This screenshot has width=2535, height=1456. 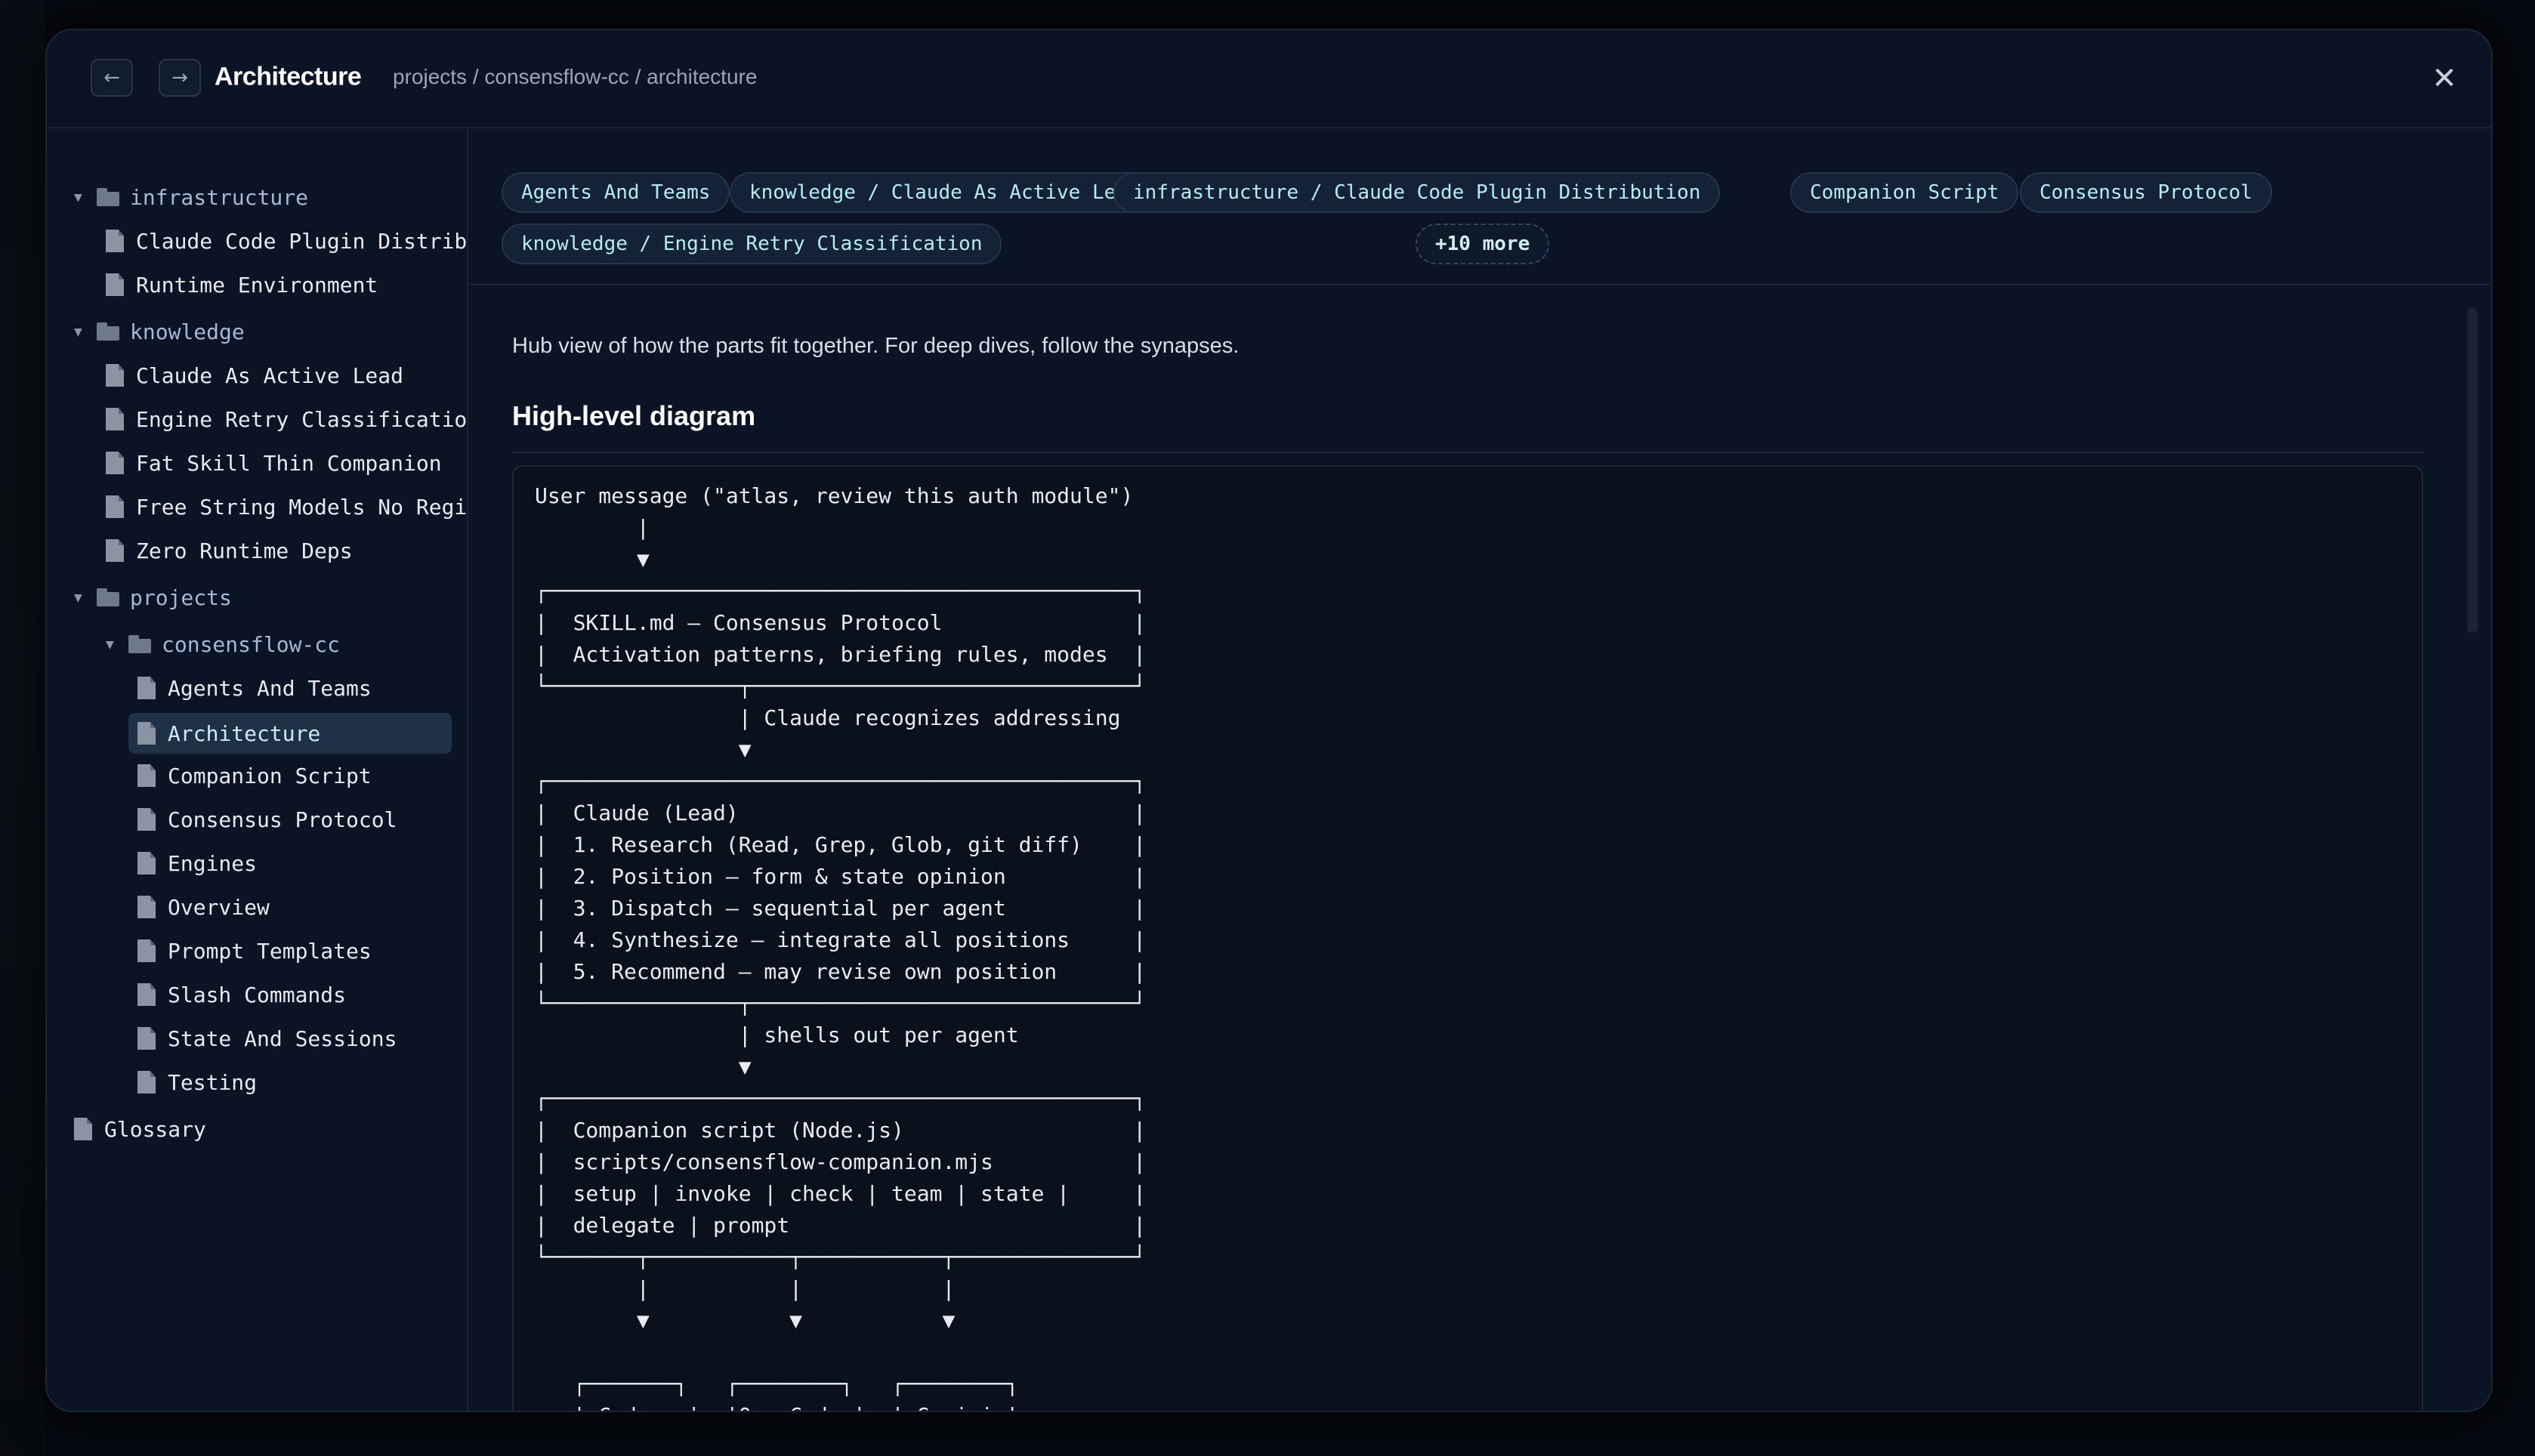 I want to click on tree-file-testing: Testing, so click(x=197, y=1082).